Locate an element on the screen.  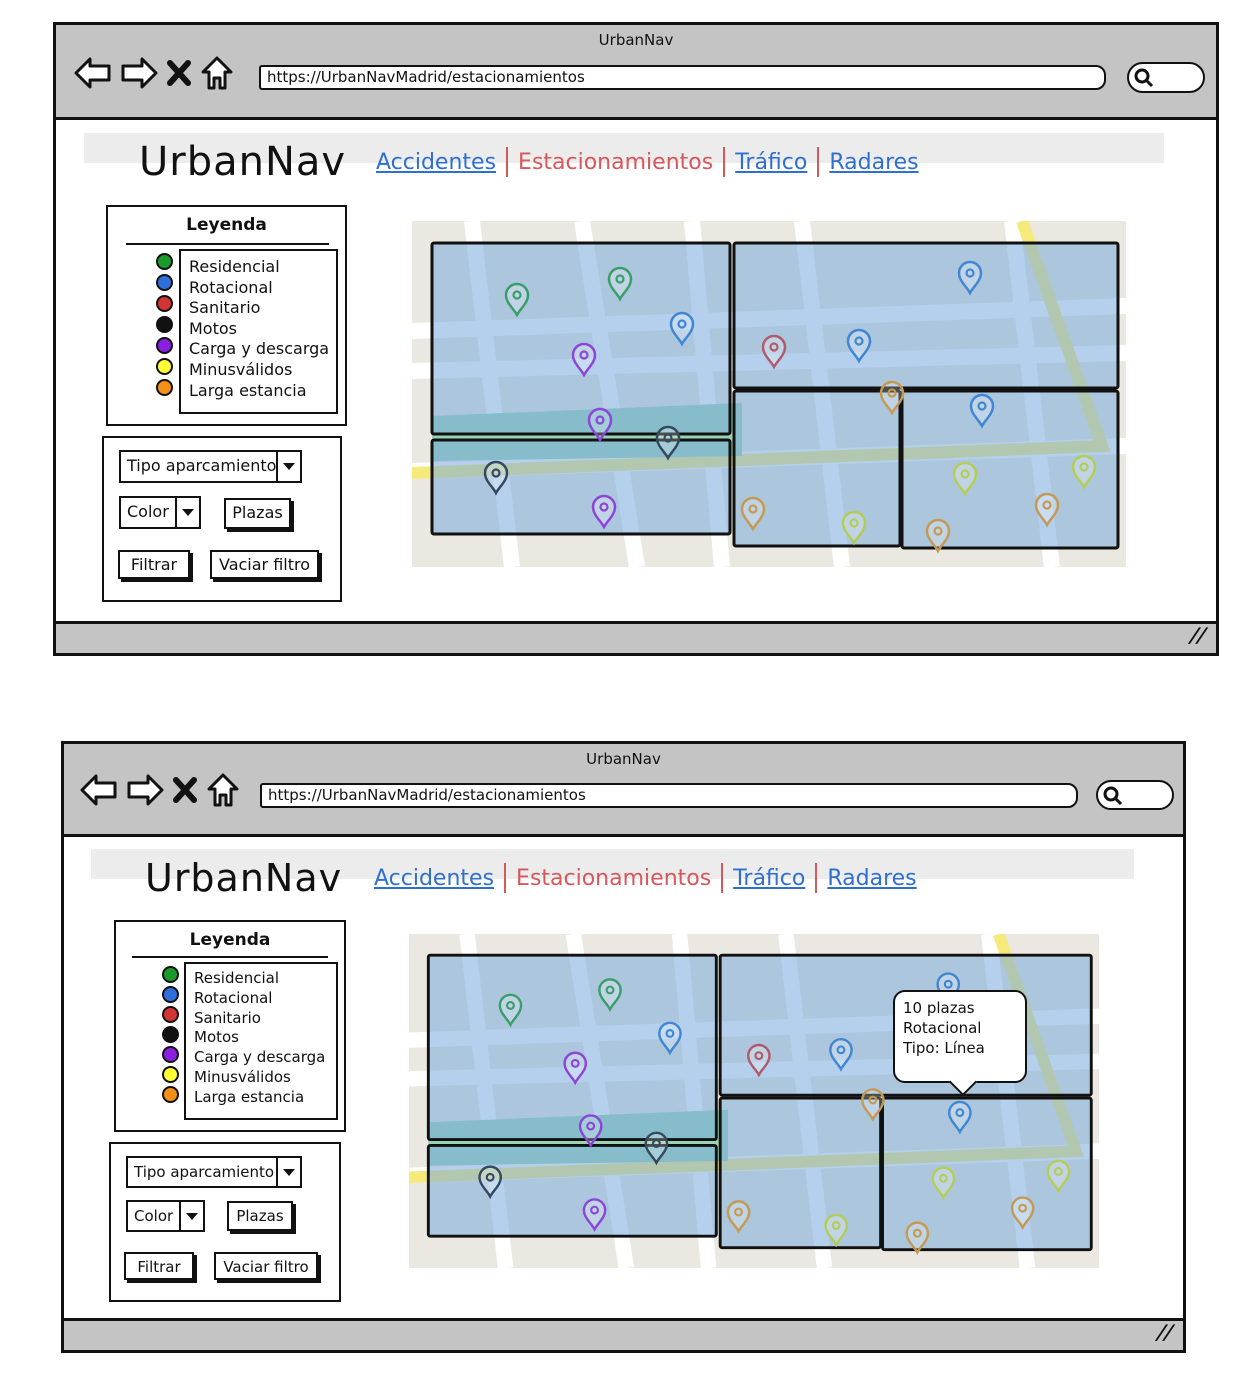
legend-dot-rotacional is located at coordinates (170, 994).